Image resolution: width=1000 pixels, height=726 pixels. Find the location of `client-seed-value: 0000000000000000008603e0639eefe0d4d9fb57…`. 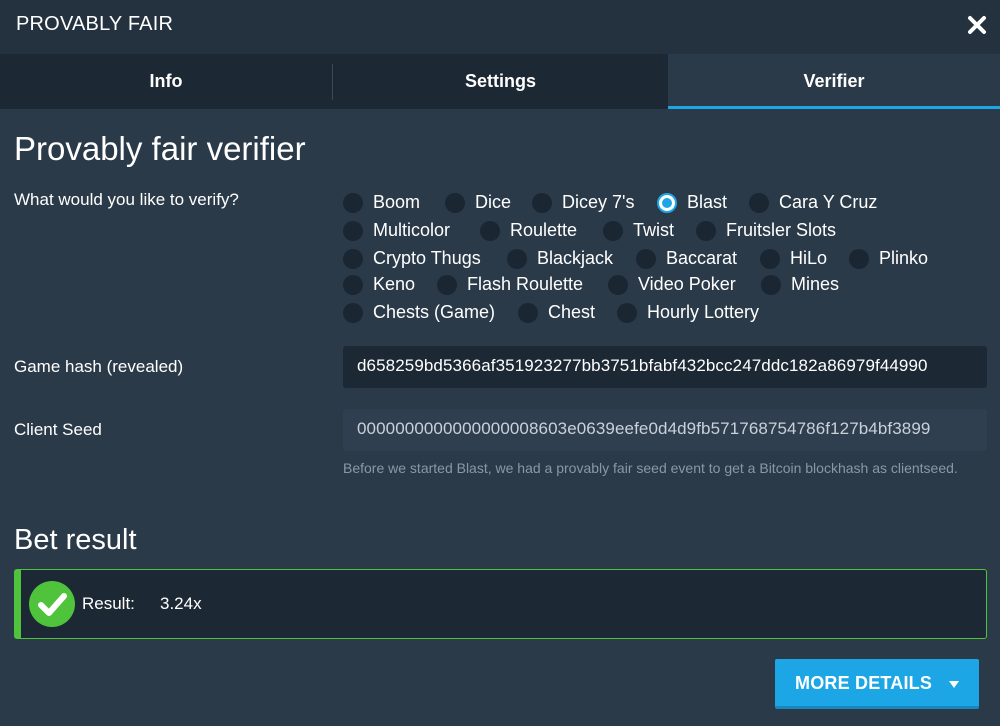

client-seed-value: 0000000000000000008603e0639eefe0d4d9fb57… is located at coordinates (644, 428).